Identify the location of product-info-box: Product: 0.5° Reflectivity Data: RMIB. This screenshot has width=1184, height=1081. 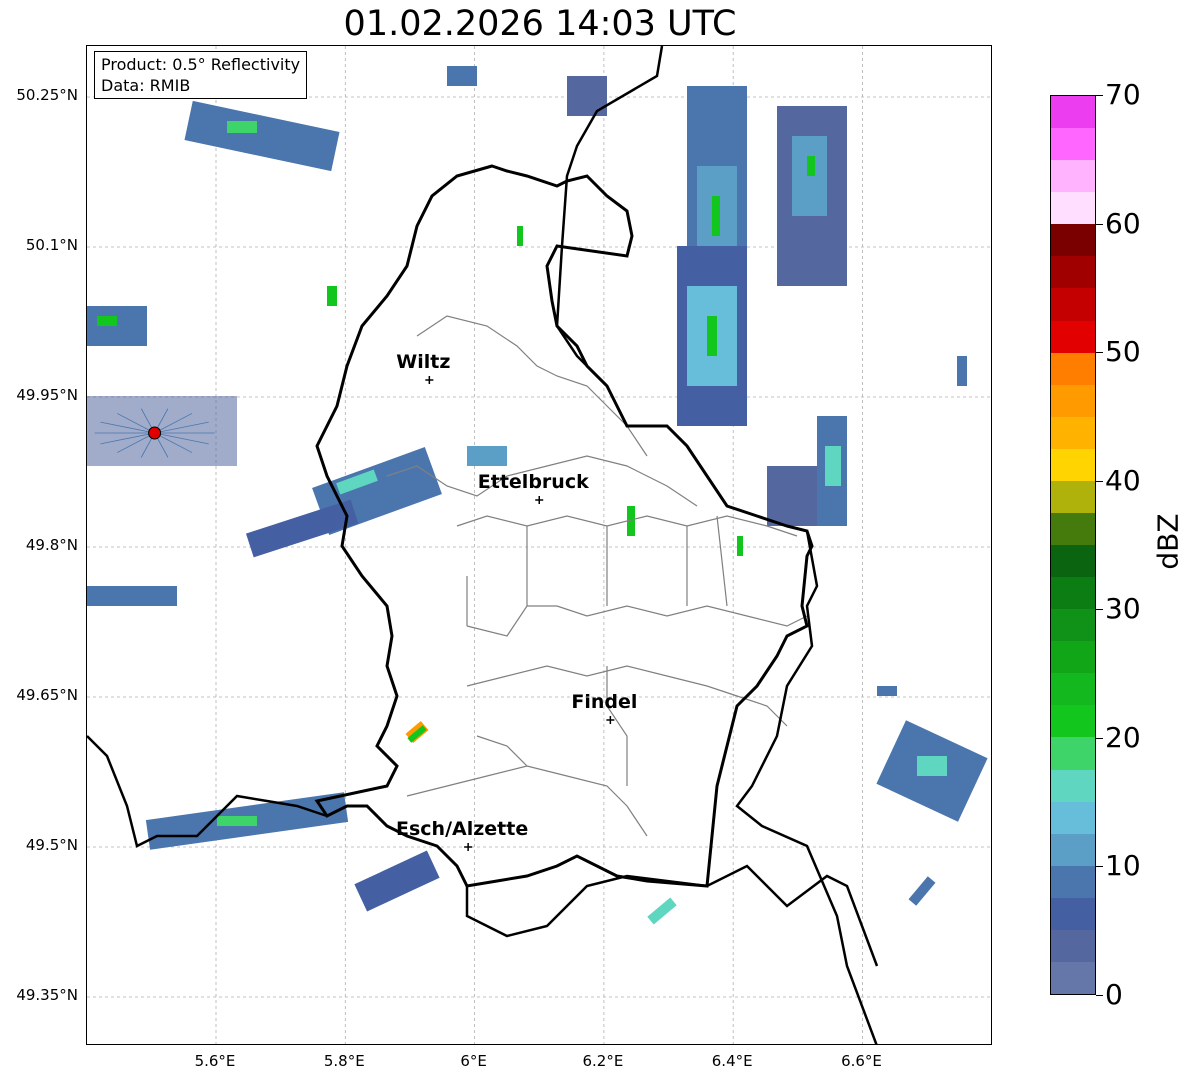
(201, 75).